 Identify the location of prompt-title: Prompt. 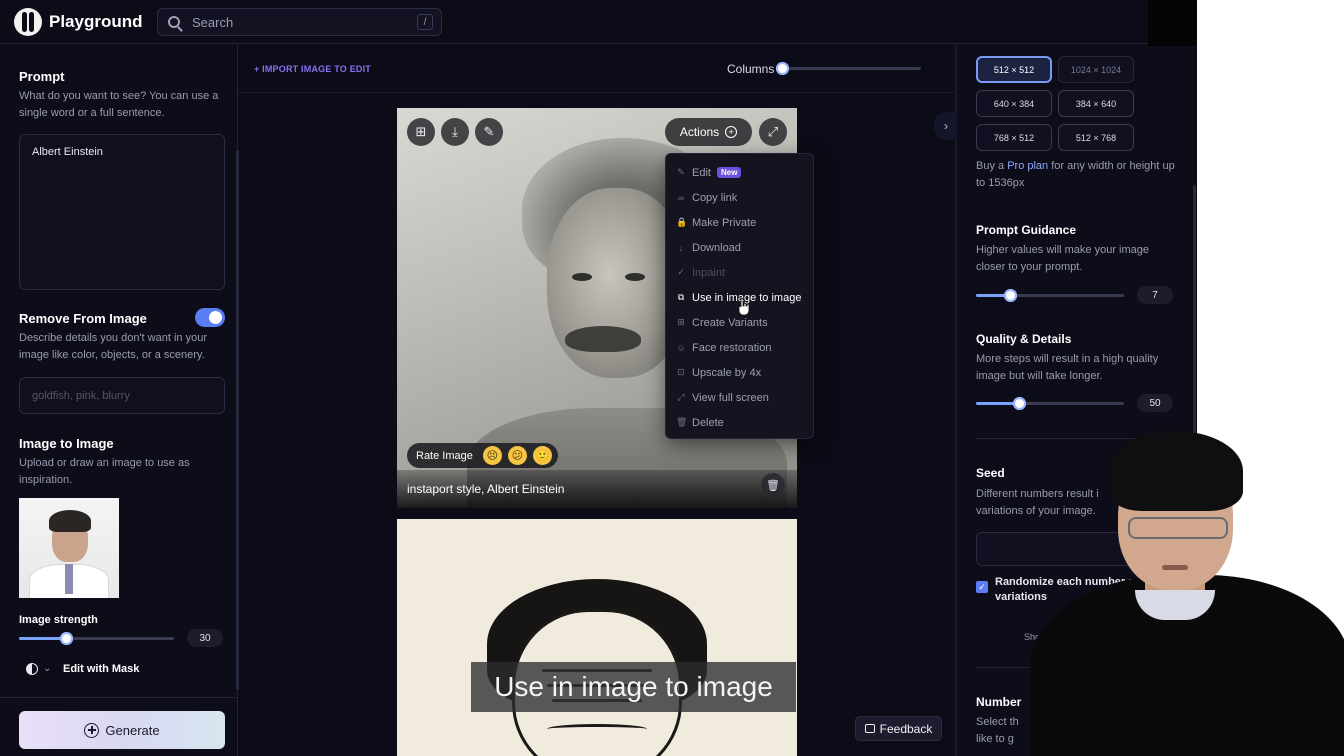
(42, 76).